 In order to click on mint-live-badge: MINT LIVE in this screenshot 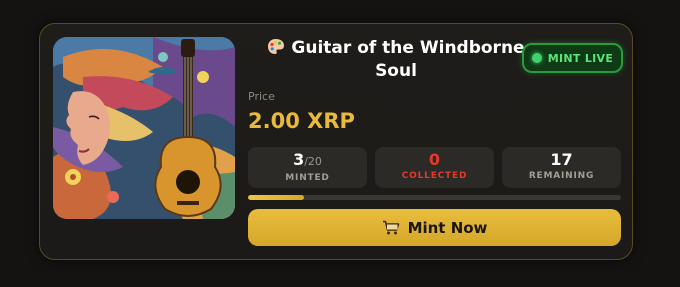, I will do `click(572, 58)`.